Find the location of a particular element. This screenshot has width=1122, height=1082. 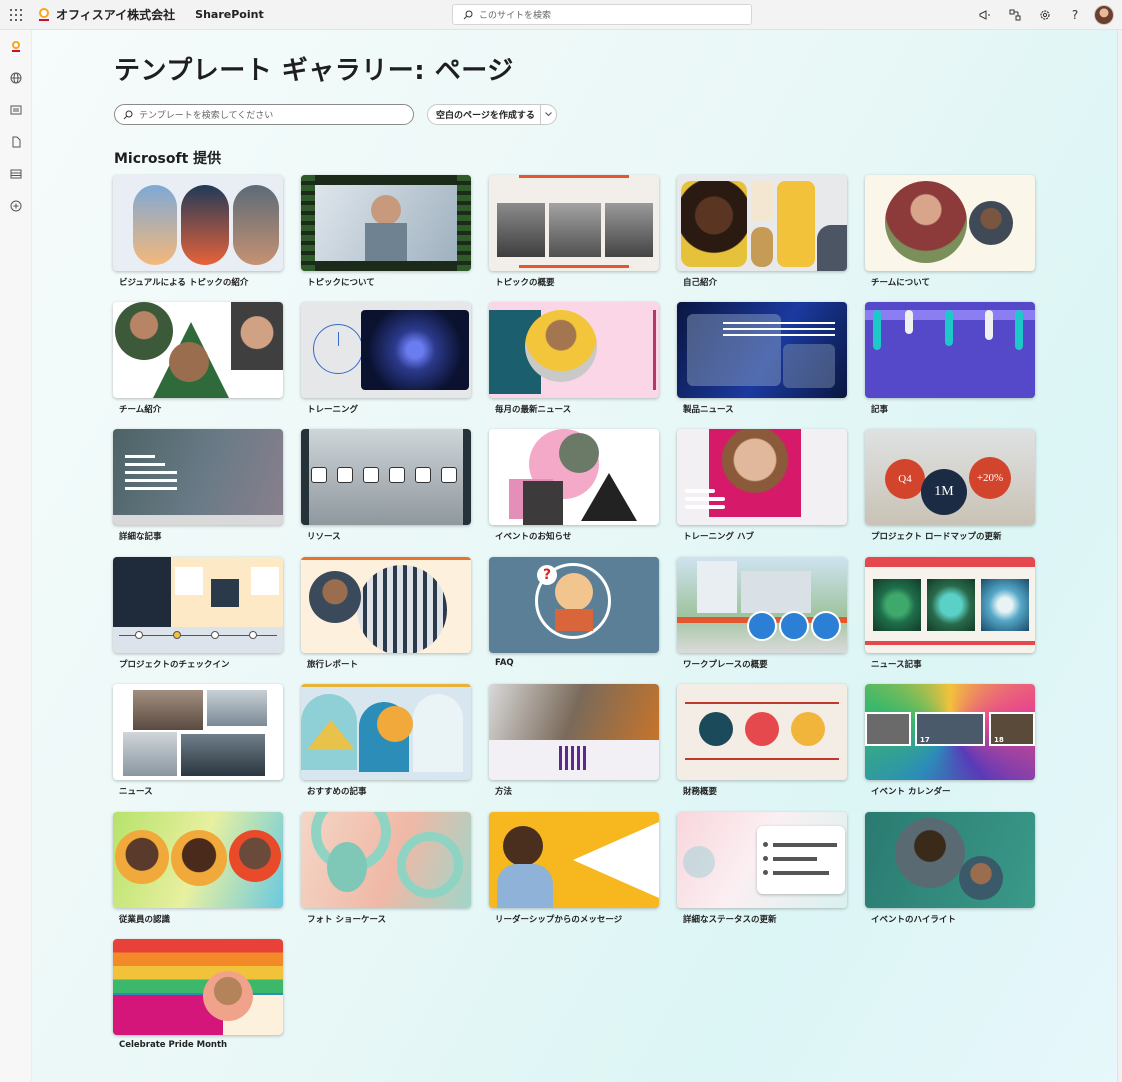

template-label: 方法 is located at coordinates (504, 792).